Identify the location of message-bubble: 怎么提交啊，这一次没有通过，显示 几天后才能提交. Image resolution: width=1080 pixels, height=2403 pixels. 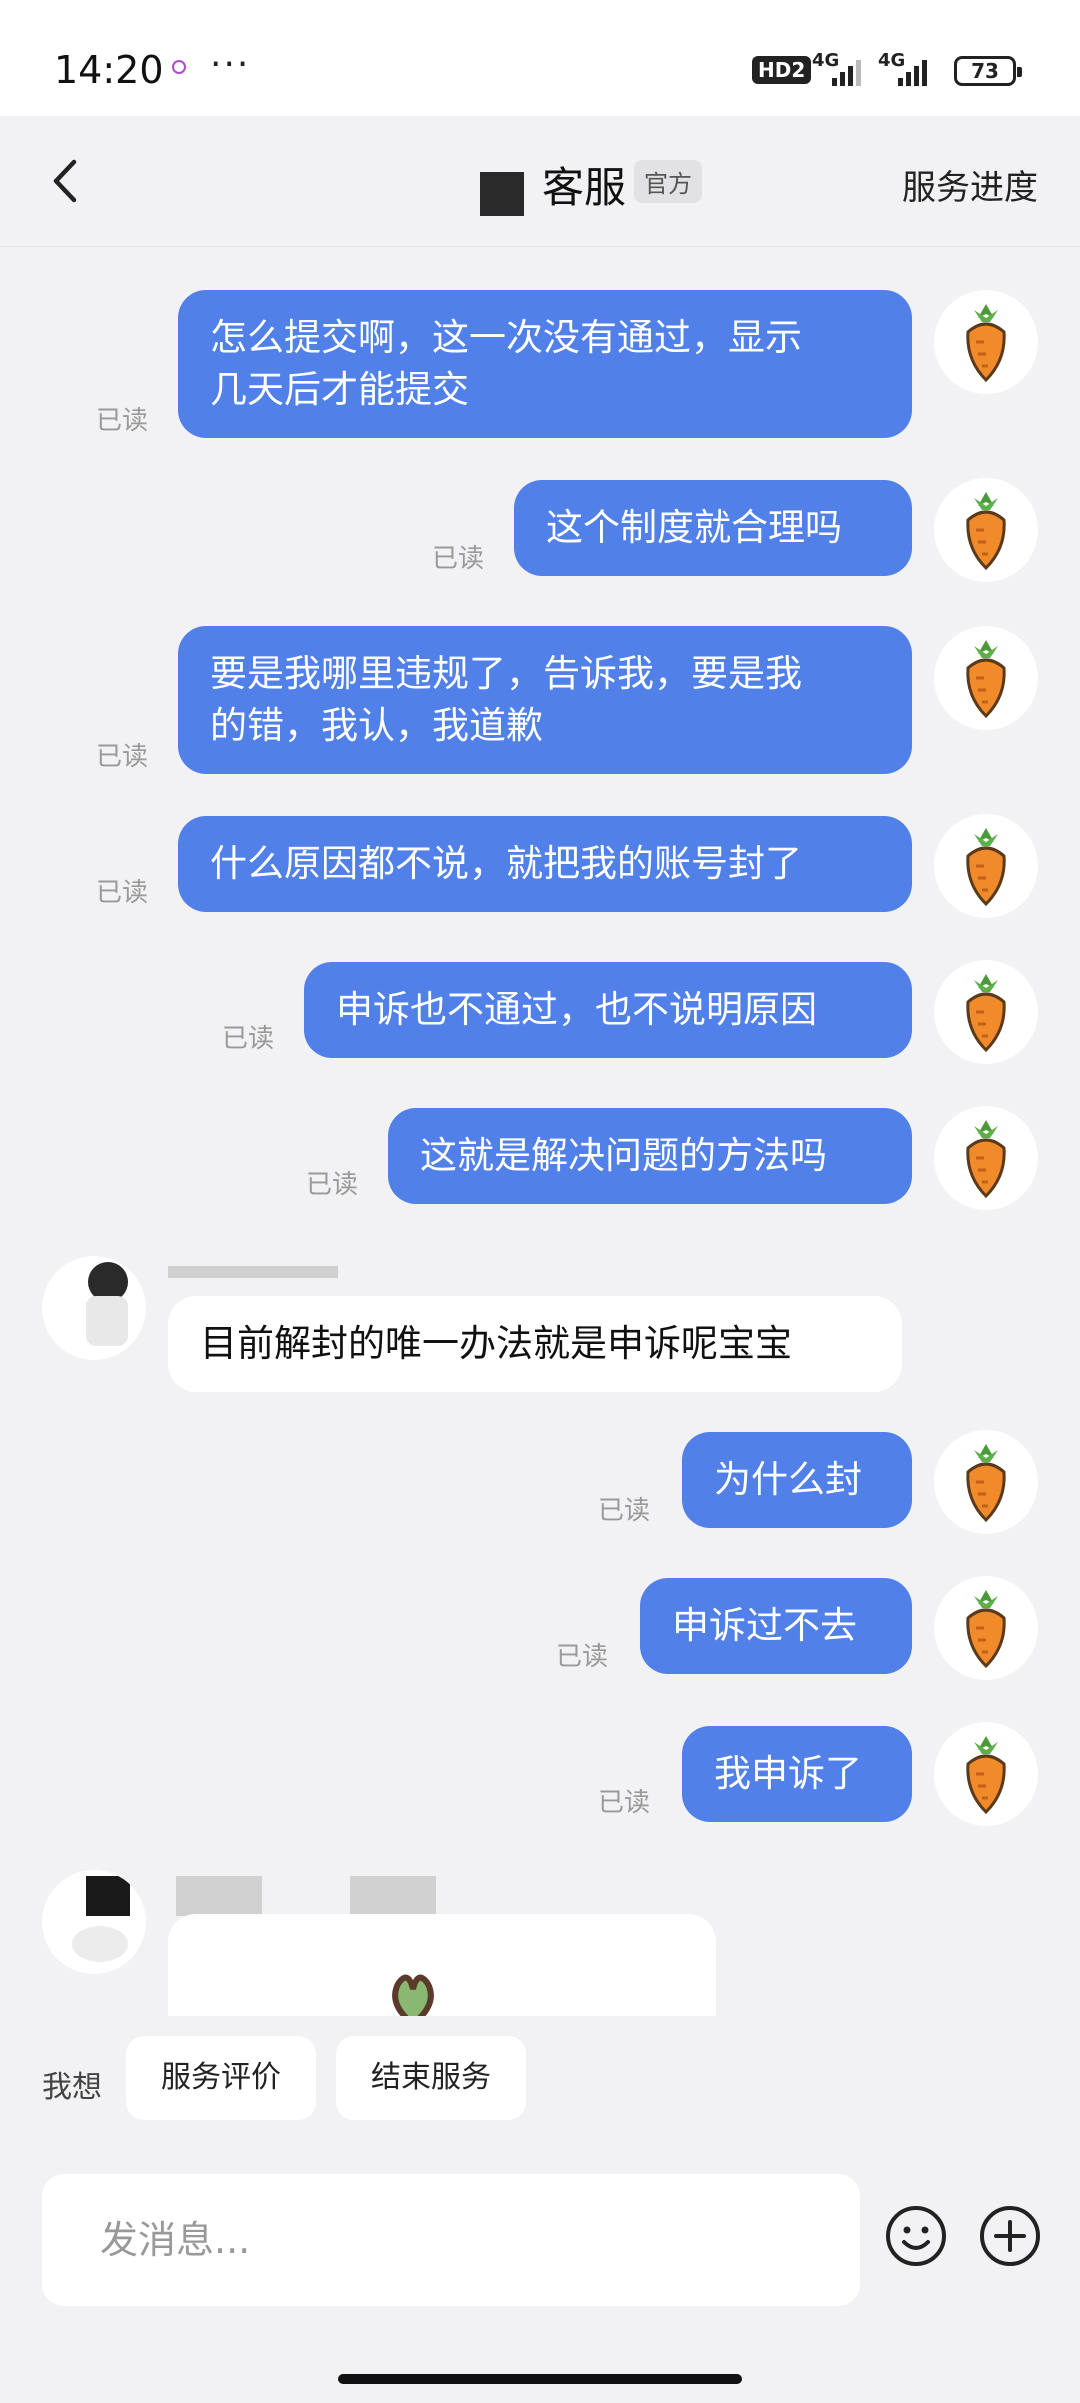
(545, 364).